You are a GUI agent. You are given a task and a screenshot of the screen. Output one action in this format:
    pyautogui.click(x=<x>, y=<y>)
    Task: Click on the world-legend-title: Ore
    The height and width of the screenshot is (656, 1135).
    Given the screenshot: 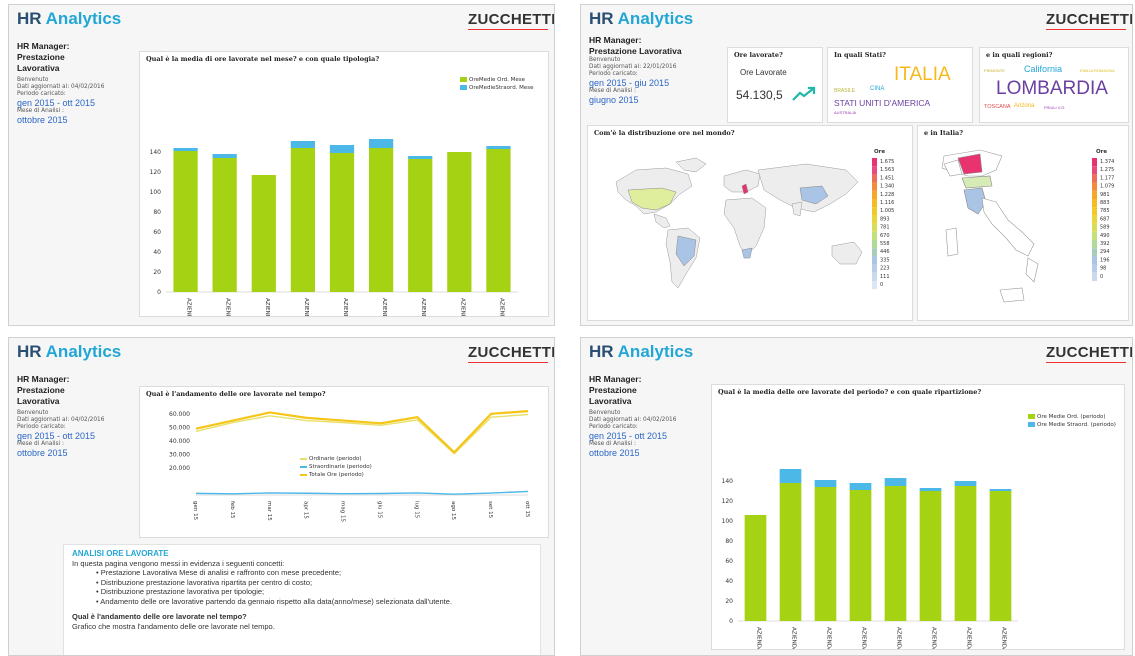 What is the action you would take?
    pyautogui.click(x=880, y=152)
    